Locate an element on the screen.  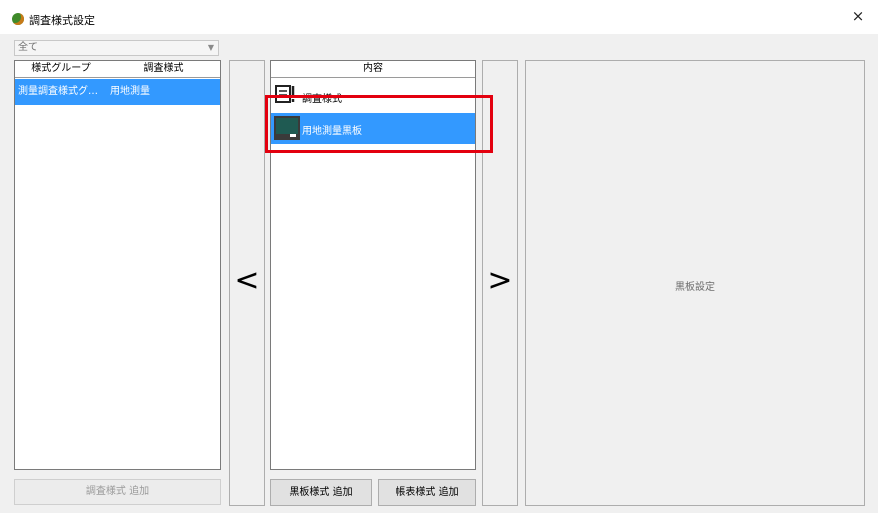
column-header-group: 様式グループ is located at coordinates (61, 69).